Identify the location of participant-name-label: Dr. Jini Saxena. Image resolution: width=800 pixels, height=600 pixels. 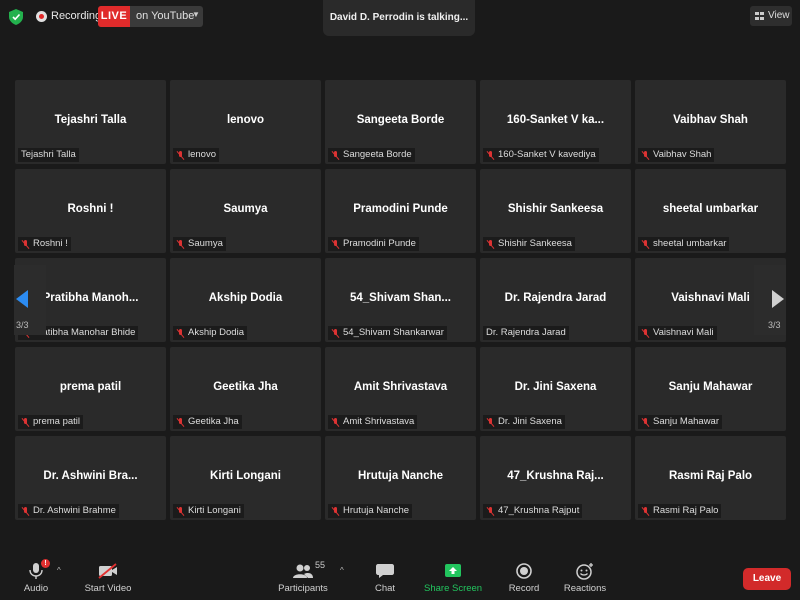
(524, 422).